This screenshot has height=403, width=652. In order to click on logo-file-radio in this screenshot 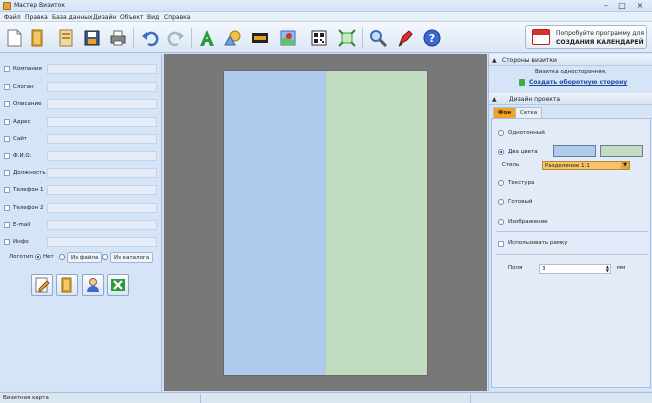, I will do `click(62, 257)`.